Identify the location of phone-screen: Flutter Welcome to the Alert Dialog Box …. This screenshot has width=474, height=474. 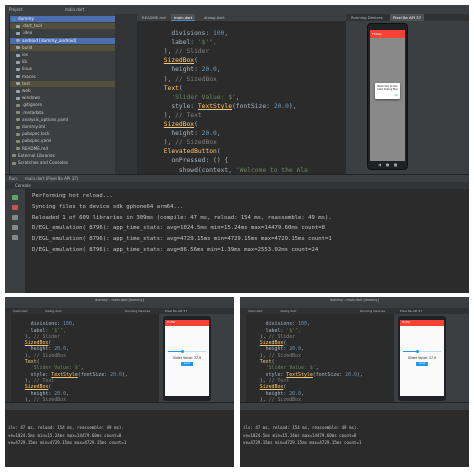
(387, 95).